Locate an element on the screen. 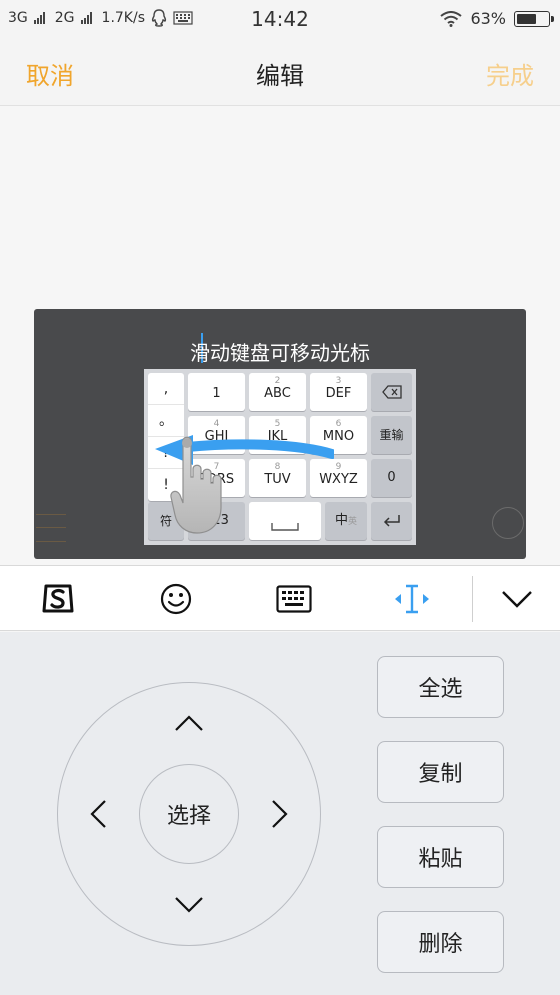 Image resolution: width=560 pixels, height=995 pixels. menu-icon is located at coordinates (51, 528).